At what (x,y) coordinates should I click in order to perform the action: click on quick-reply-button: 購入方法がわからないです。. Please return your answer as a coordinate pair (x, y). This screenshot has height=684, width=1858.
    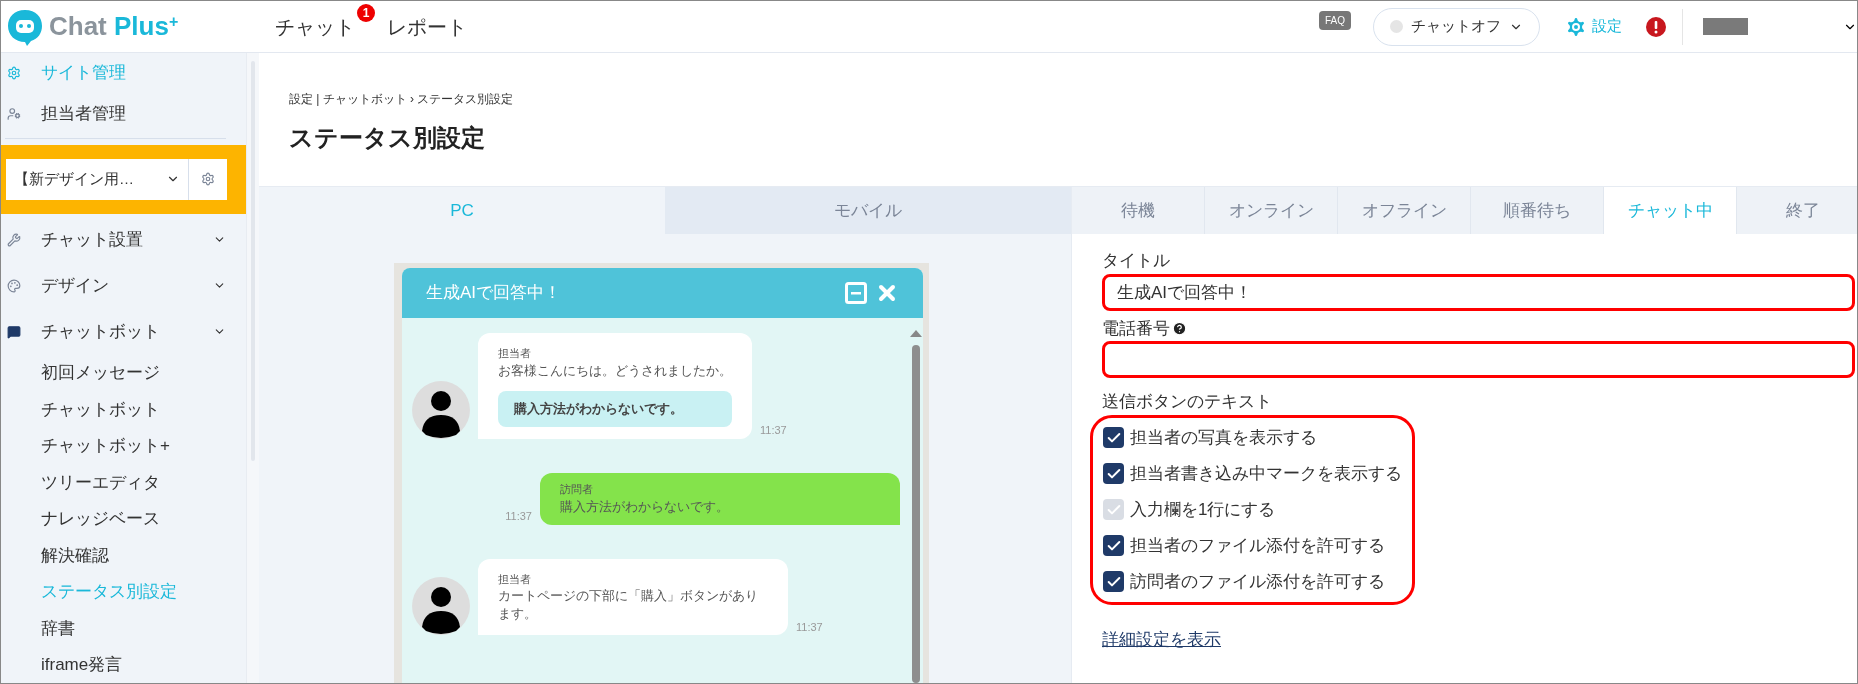
    Looking at the image, I should click on (615, 409).